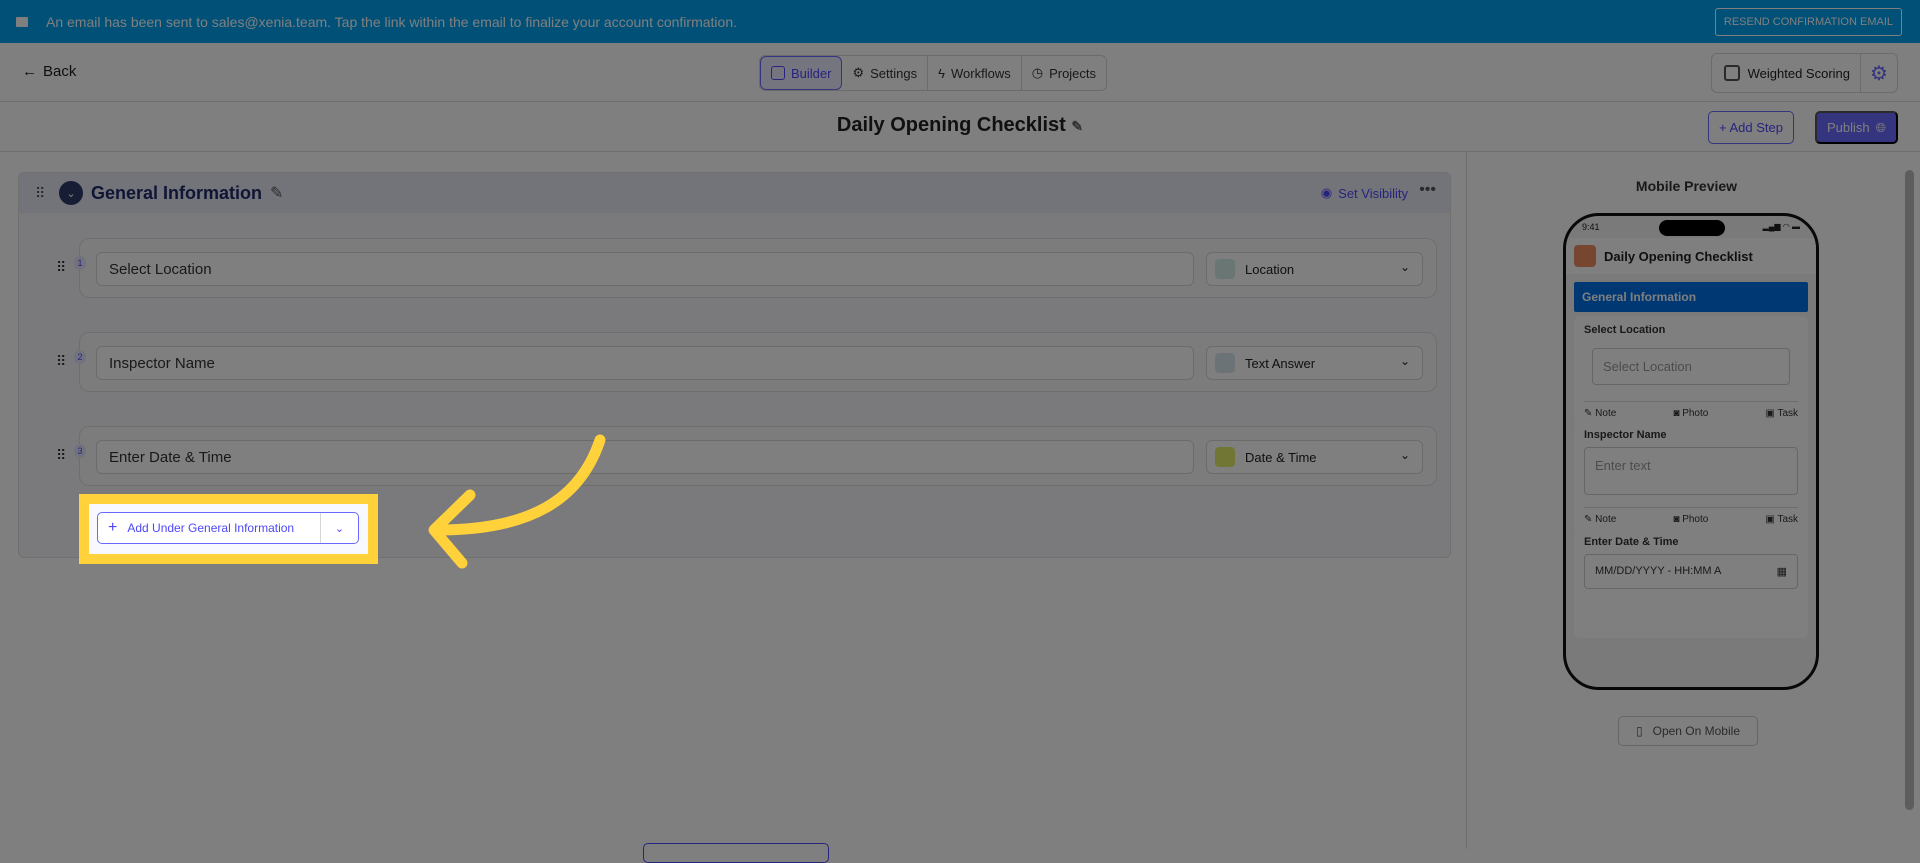 This screenshot has height=863, width=1920. I want to click on back-button: ← Back, so click(49, 71).